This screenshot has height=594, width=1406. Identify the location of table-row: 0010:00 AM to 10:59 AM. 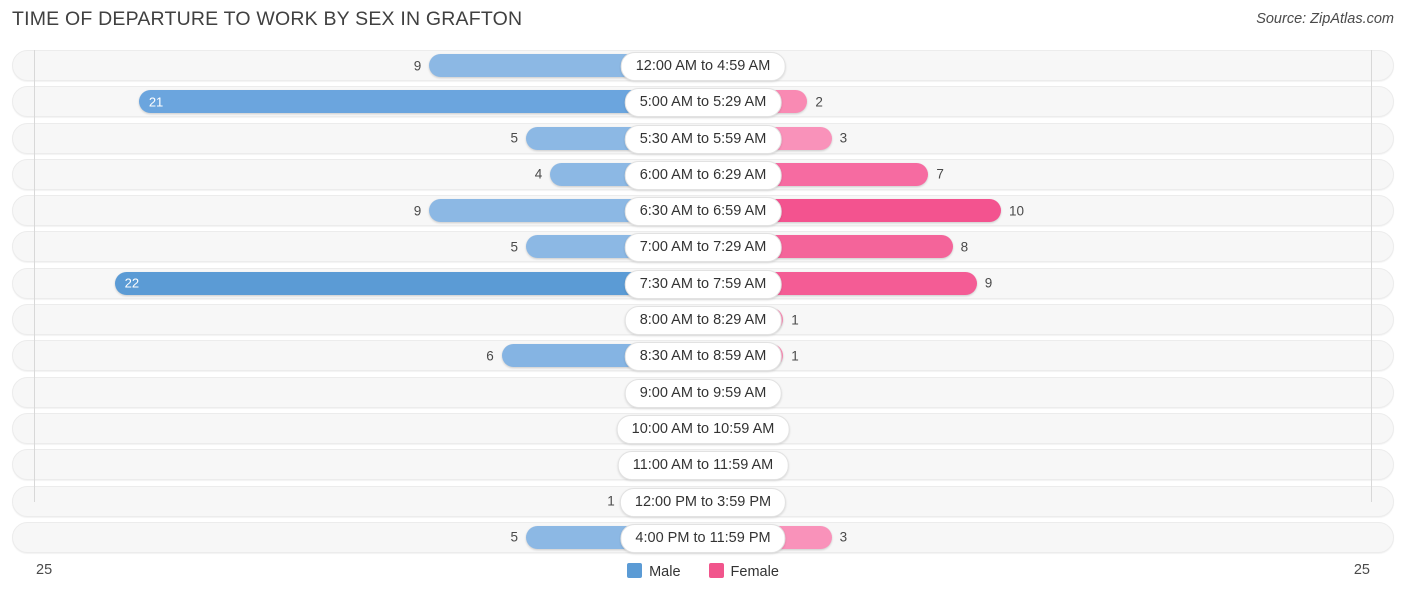
(703, 428).